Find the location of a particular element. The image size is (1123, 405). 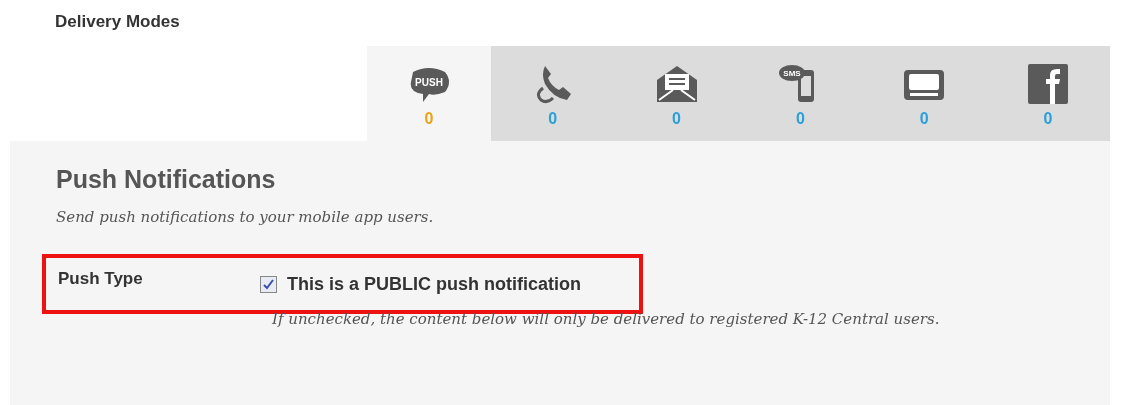

hint-text: If unchecked, the content below will only be delivered to registered K-12 Central users. is located at coordinates (606, 319).